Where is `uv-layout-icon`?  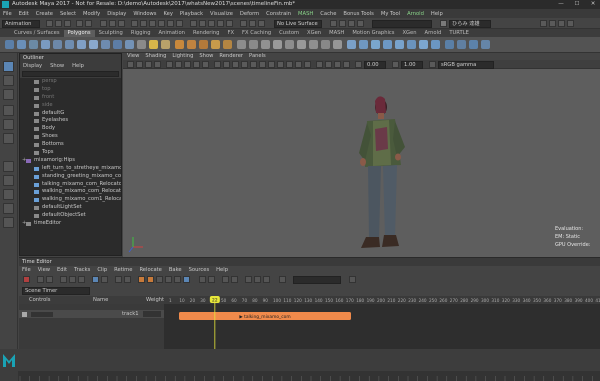
uv-layout-icon is located at coordinates (435, 44).